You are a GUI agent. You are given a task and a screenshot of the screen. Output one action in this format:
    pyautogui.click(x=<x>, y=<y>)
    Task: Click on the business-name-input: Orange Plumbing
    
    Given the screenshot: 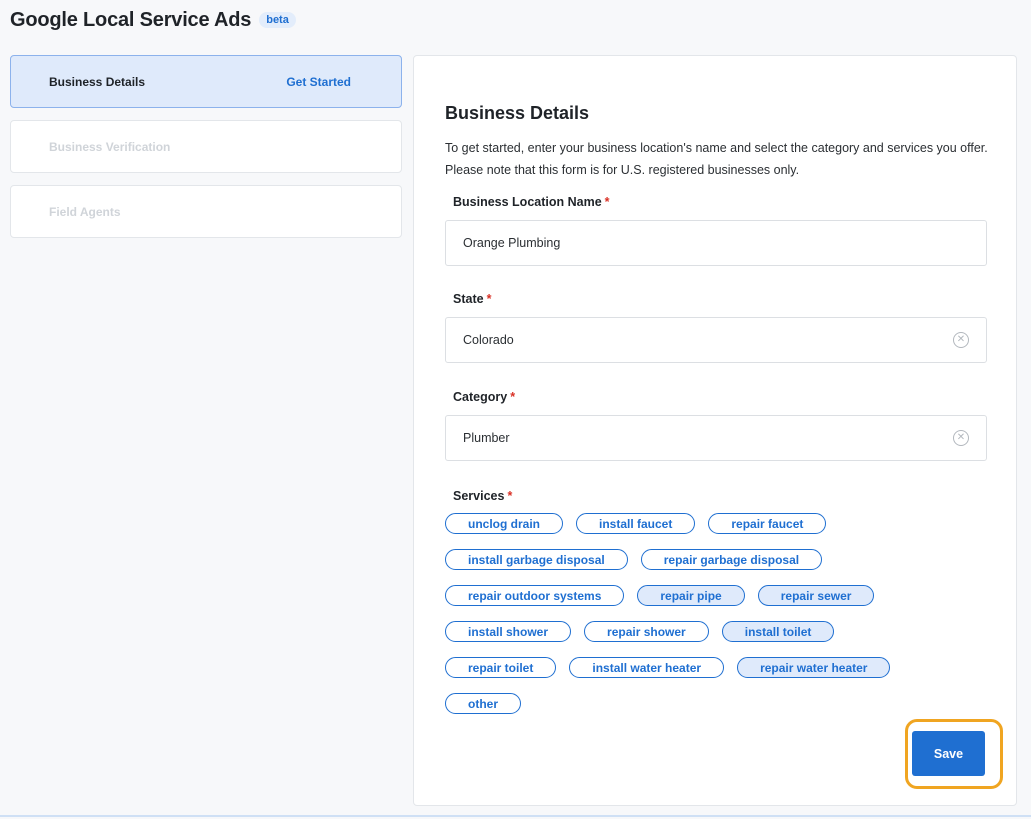 What is the action you would take?
    pyautogui.click(x=716, y=243)
    